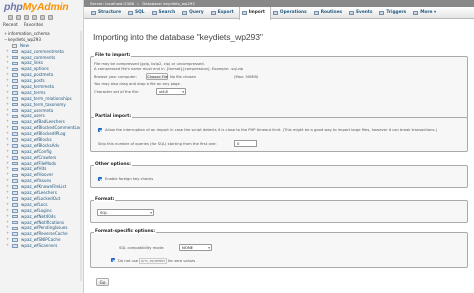 This screenshot has height=293, width=474. What do you see at coordinates (81, 156) in the screenshot?
I see `sidebar-scrollbar` at bounding box center [81, 156].